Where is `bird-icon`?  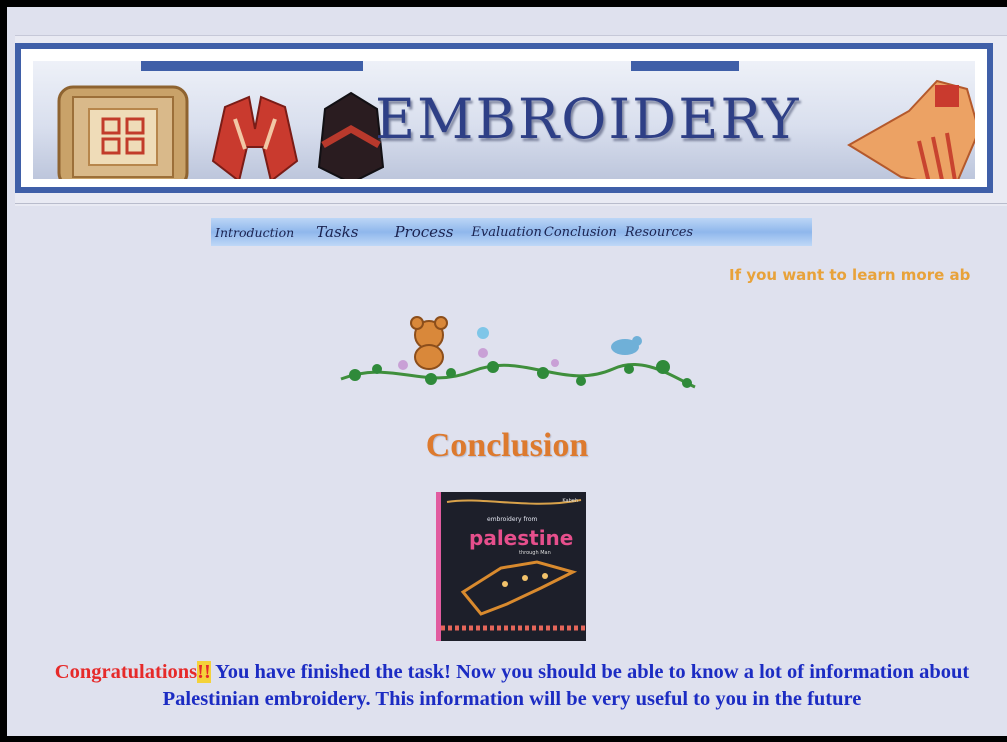 bird-icon is located at coordinates (626, 345).